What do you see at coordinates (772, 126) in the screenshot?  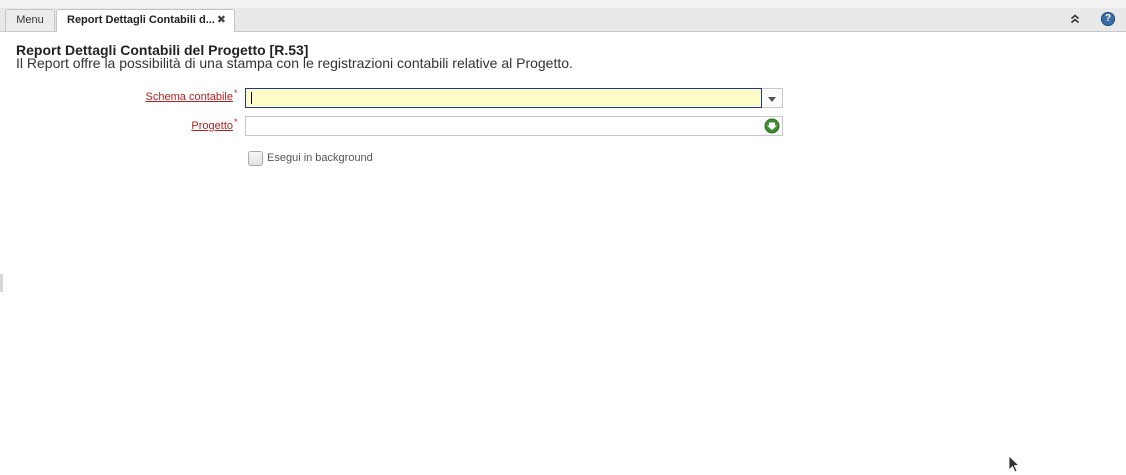 I see `search-arrow-icon` at bounding box center [772, 126].